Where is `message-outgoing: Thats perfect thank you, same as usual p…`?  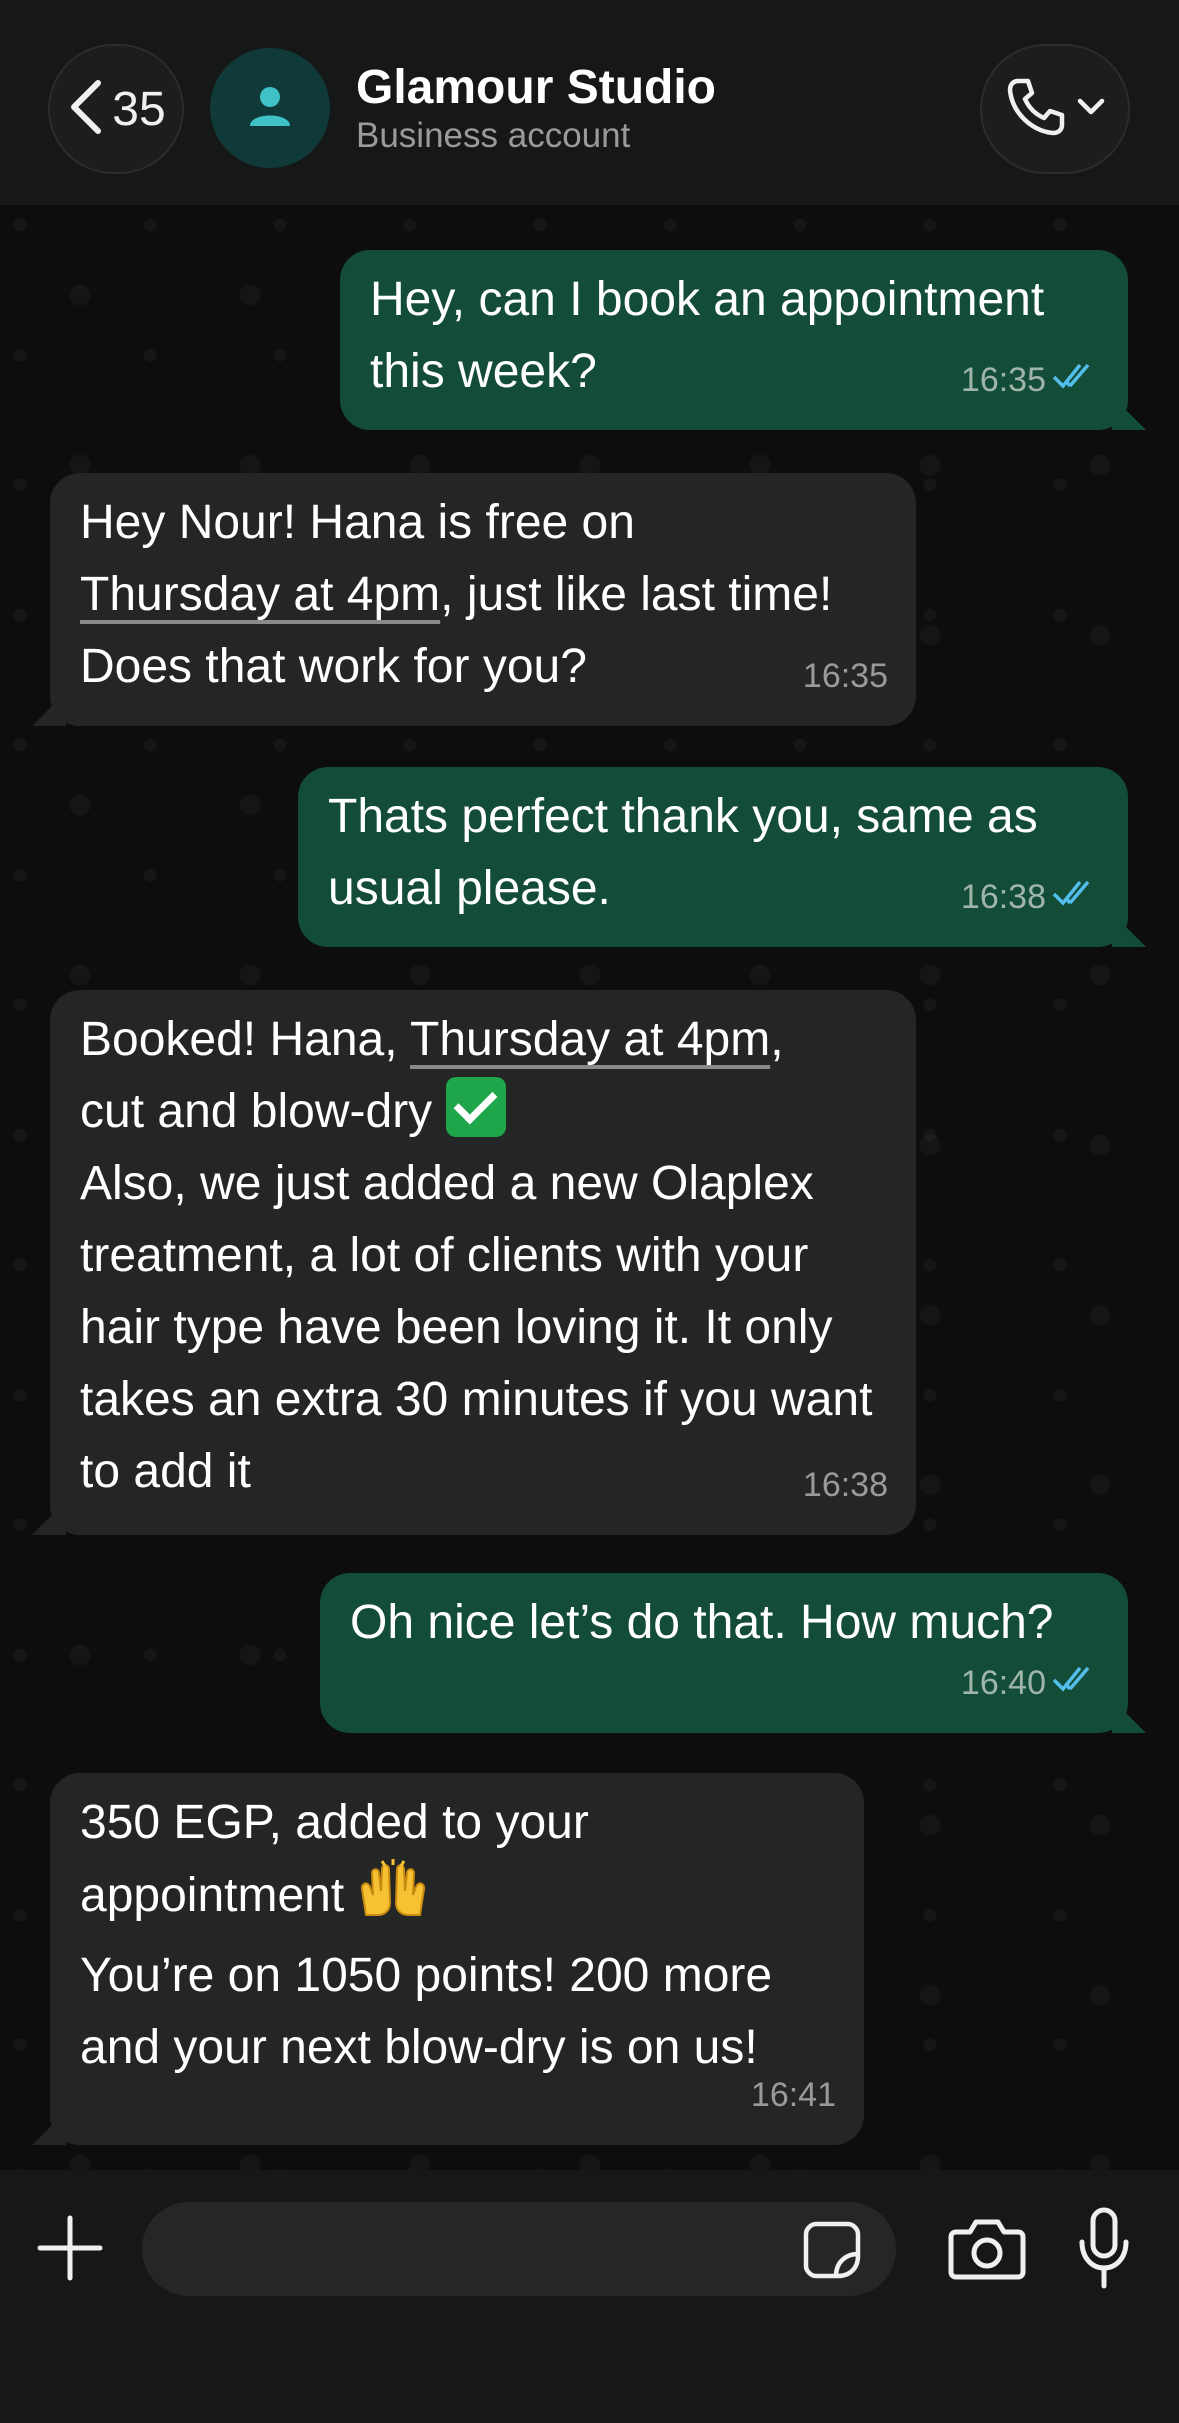 message-outgoing: Thats perfect thank you, same as usual p… is located at coordinates (722, 857).